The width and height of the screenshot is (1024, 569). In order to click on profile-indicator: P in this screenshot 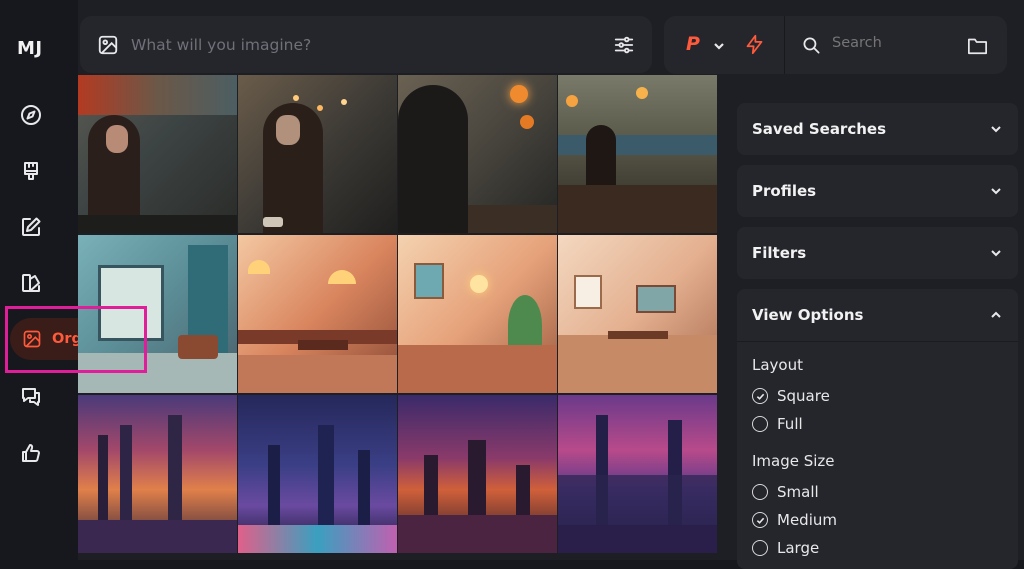, I will do `click(693, 44)`.